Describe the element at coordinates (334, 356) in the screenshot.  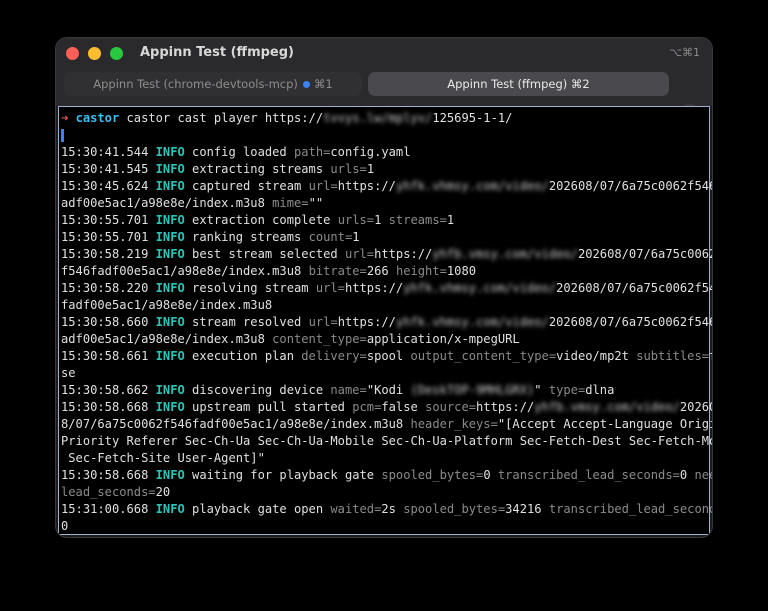
I see `log-key: delivery=` at that location.